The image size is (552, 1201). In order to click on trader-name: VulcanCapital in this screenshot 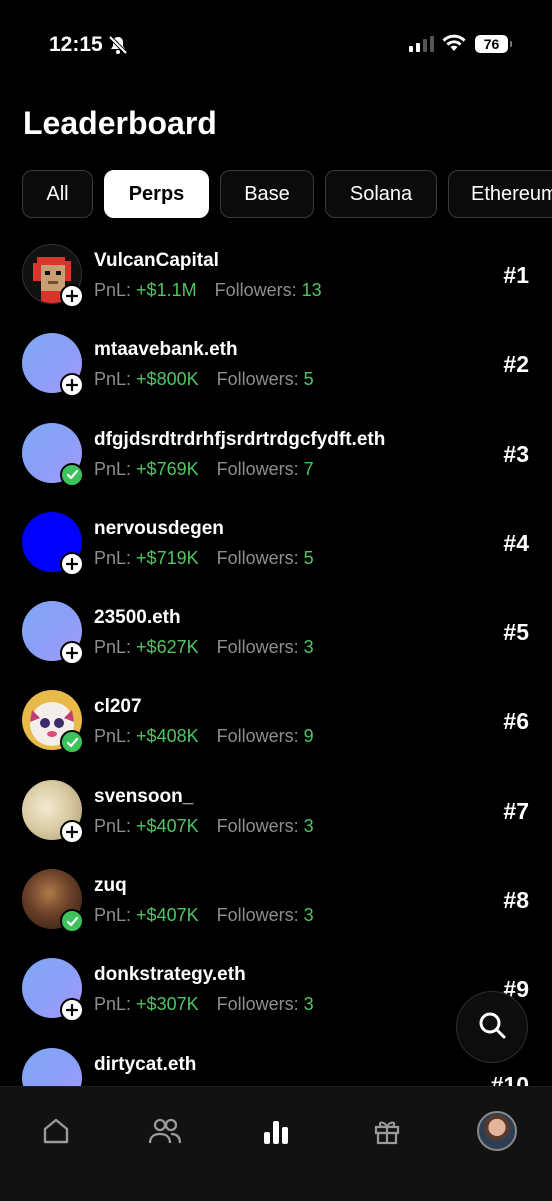, I will do `click(156, 260)`.